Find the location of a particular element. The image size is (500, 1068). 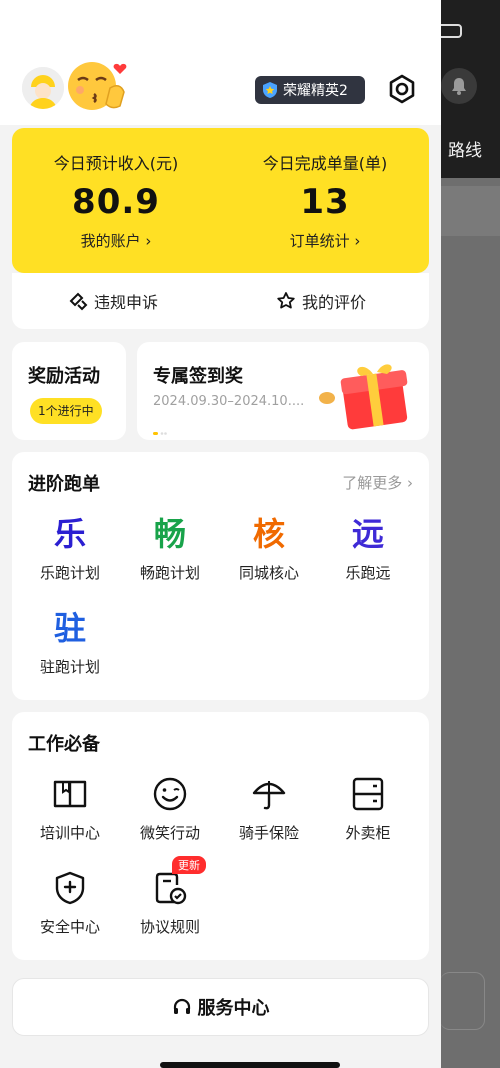

plan-item-lepaoyuan: 远 乐跑远 is located at coordinates (368, 548).